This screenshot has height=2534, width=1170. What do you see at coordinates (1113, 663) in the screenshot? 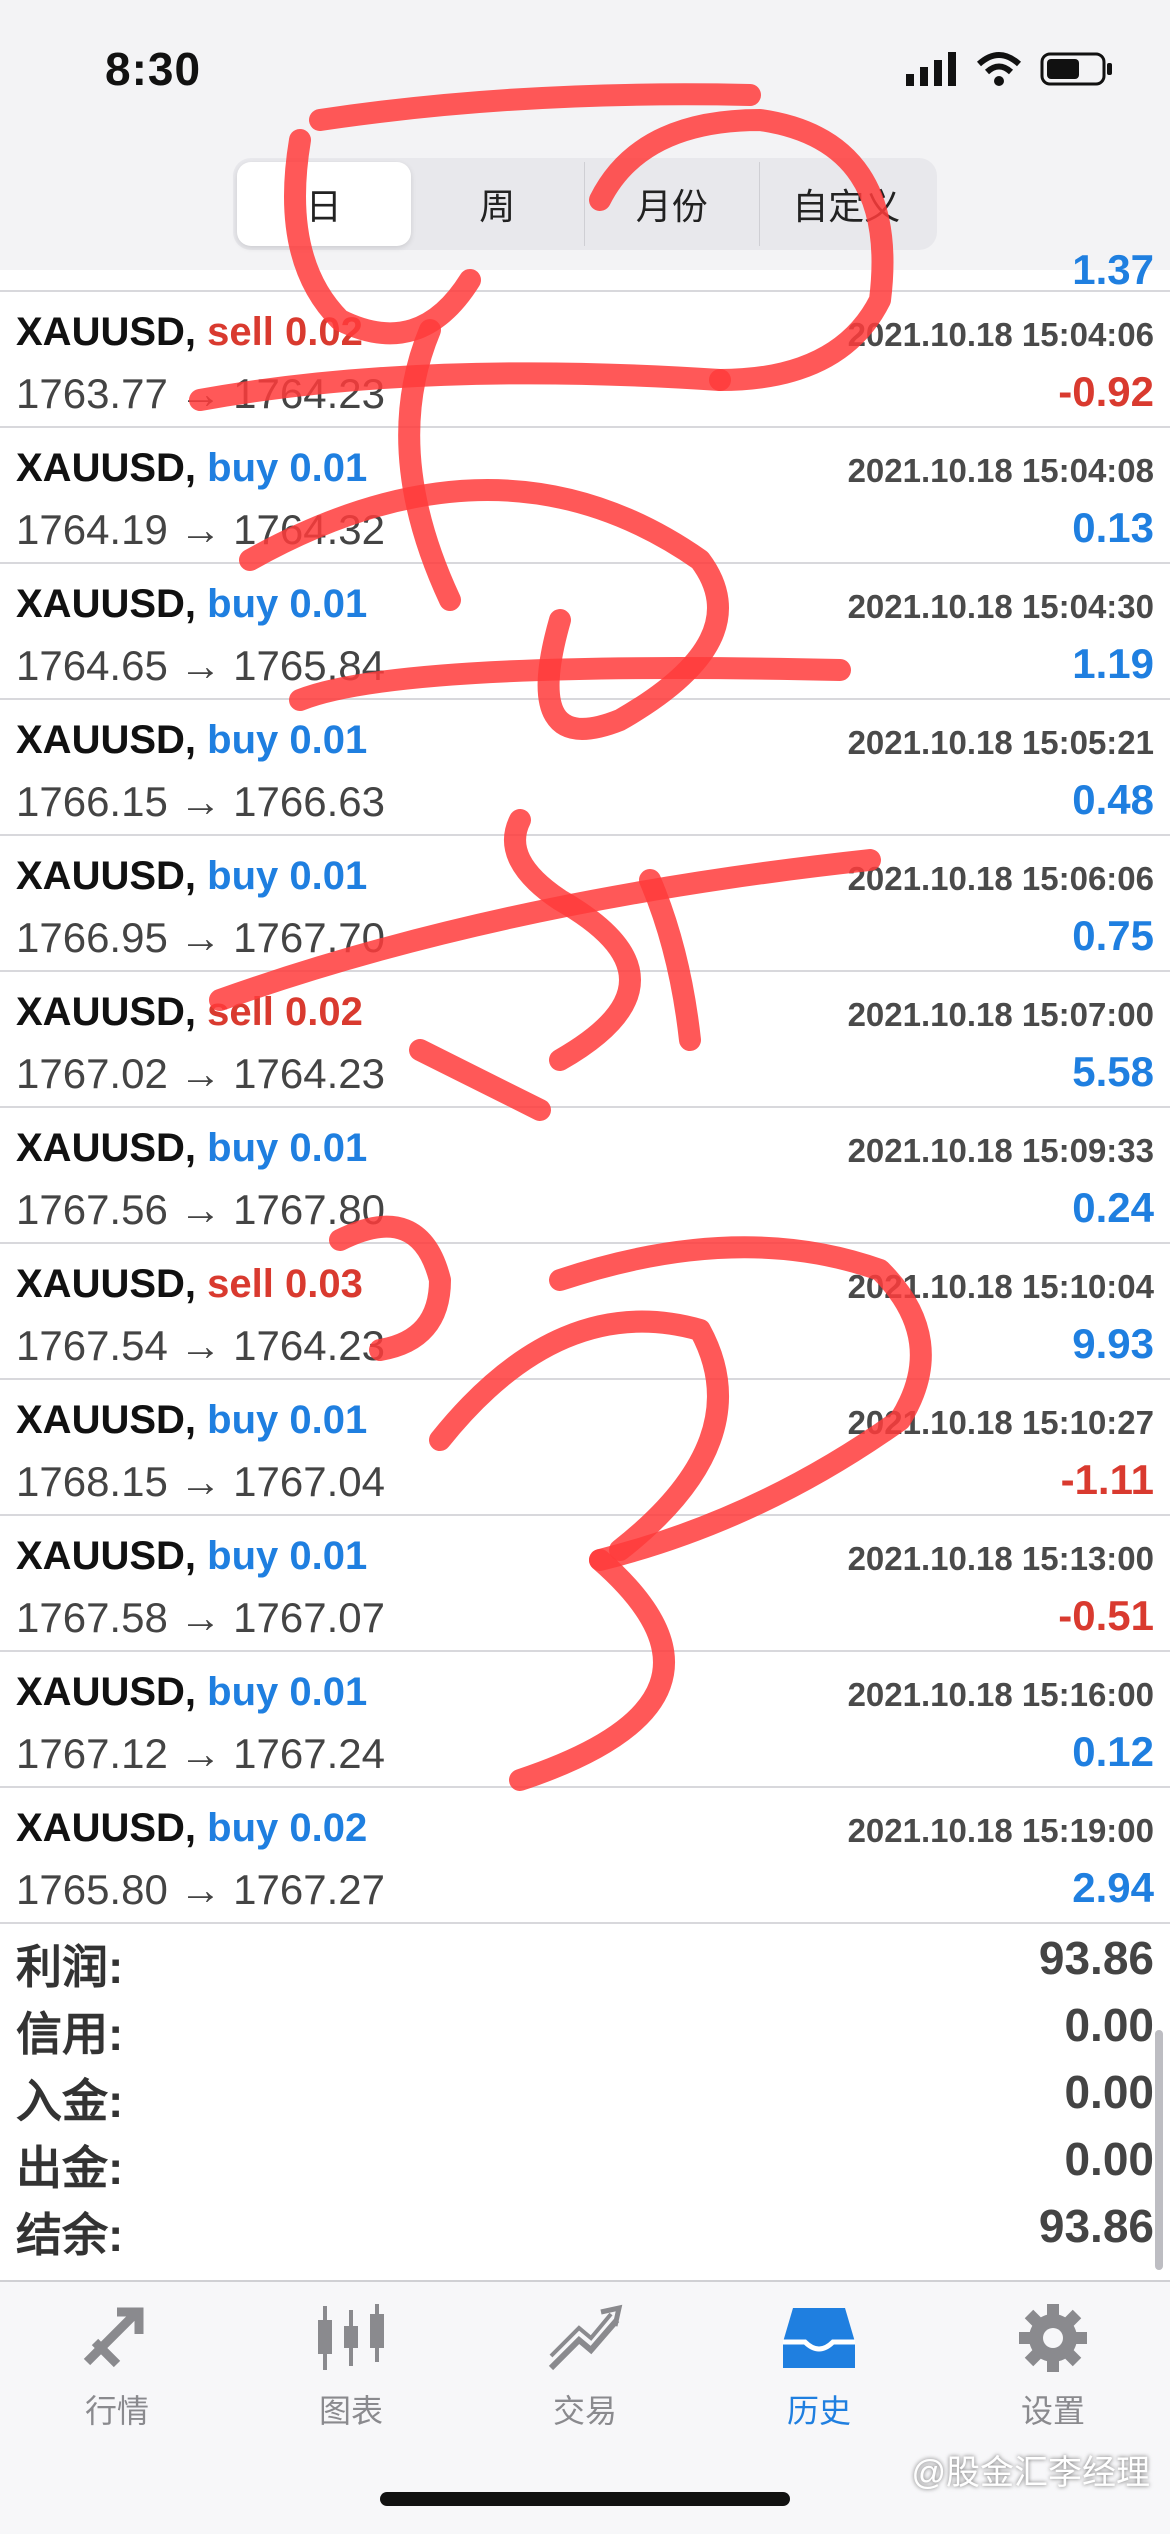
I see `trade-profit: 1.19` at bounding box center [1113, 663].